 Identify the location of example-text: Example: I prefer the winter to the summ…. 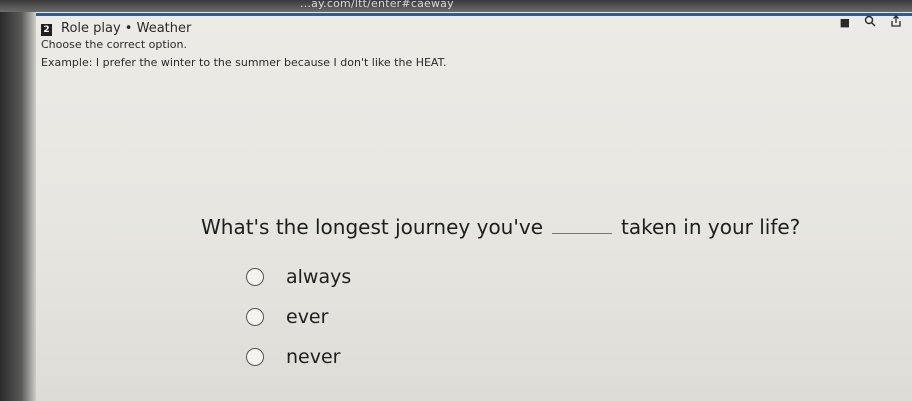
(244, 62).